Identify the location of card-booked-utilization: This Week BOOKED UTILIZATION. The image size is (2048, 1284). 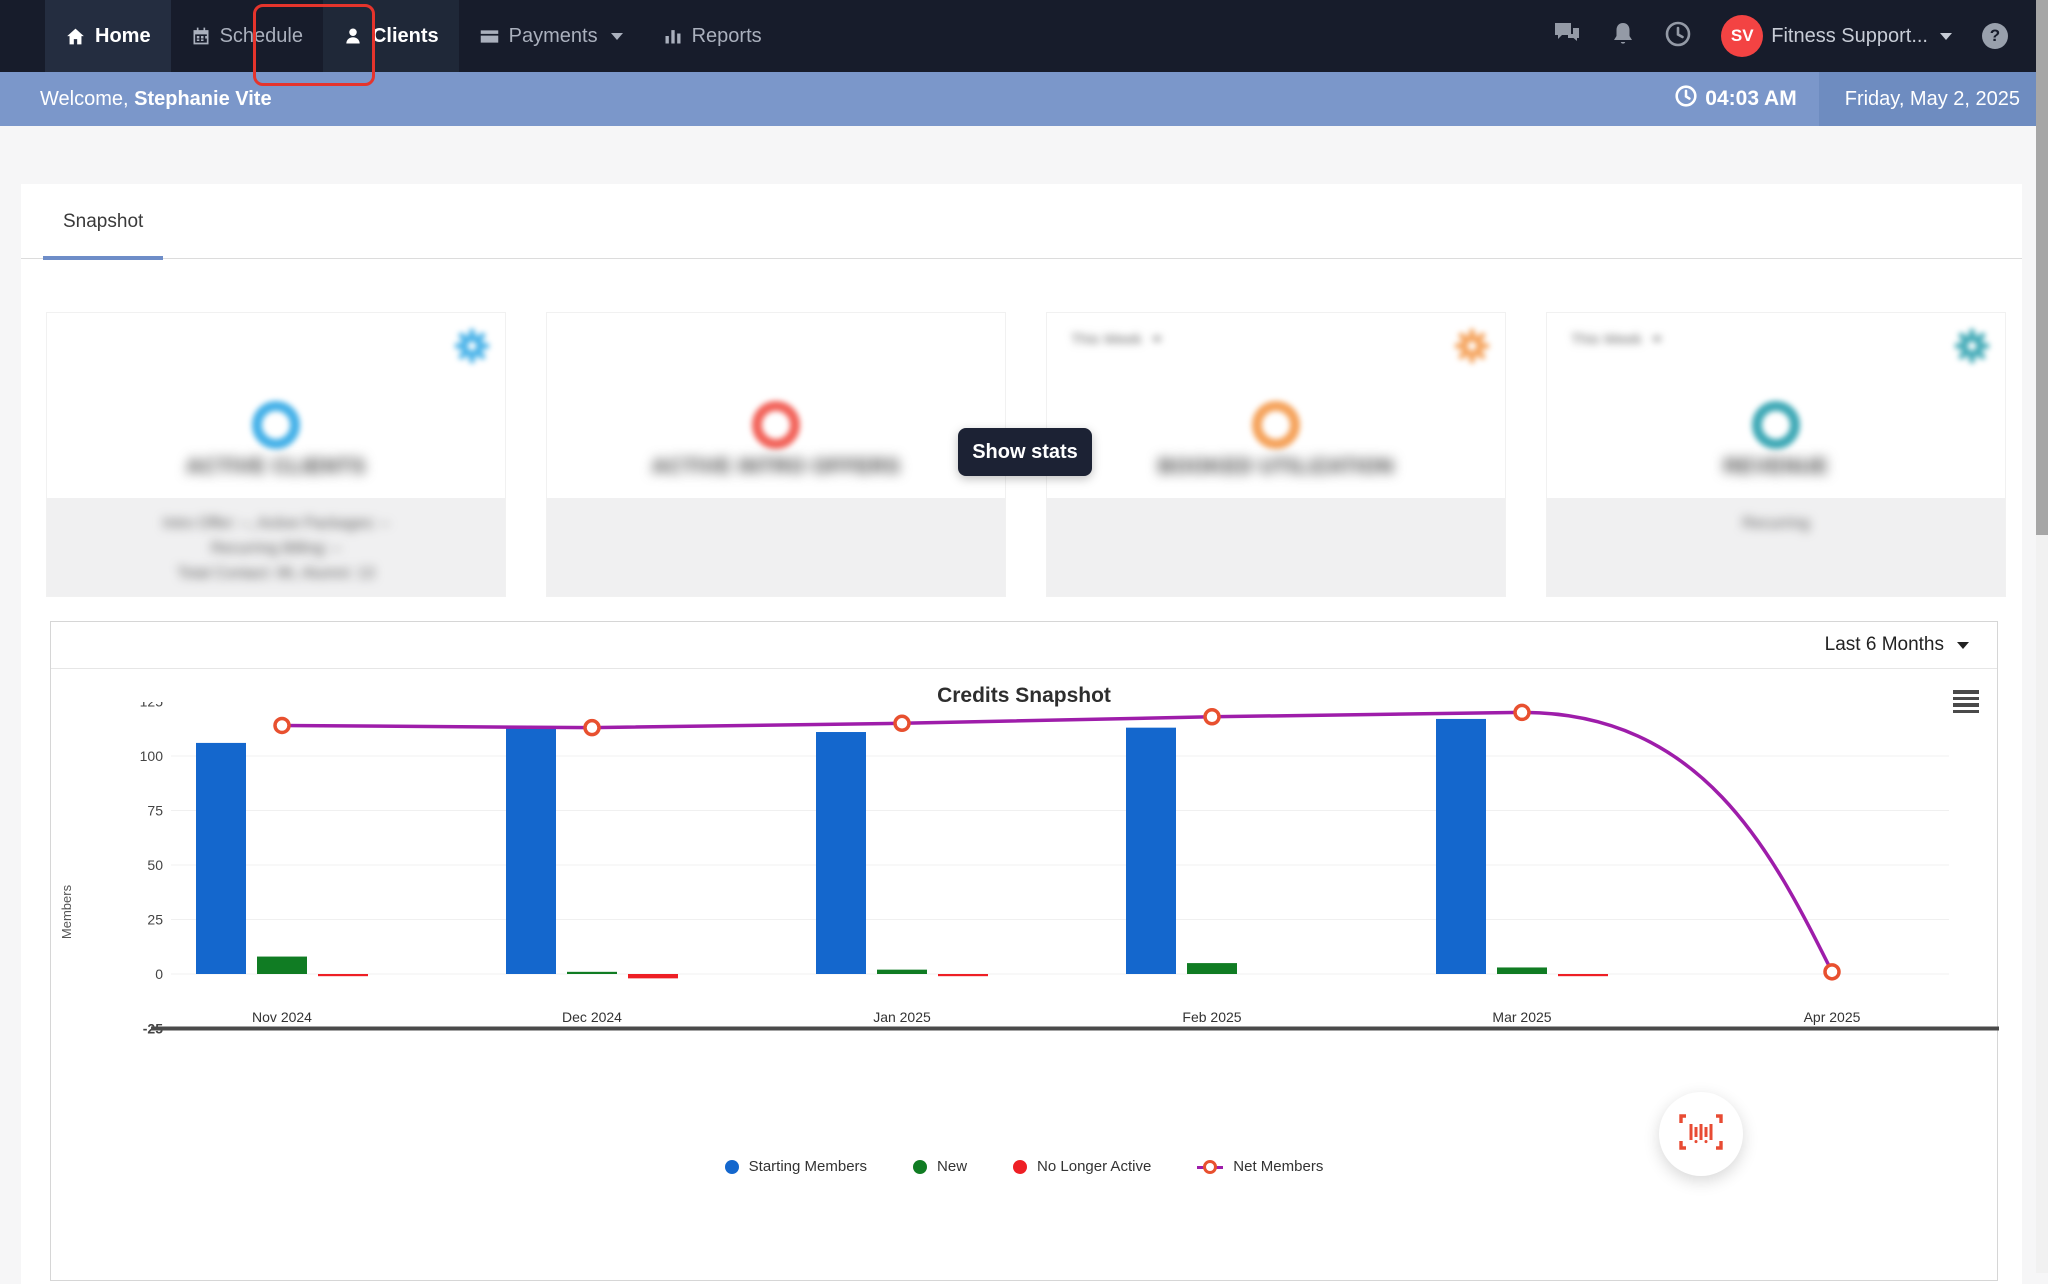
(1276, 454).